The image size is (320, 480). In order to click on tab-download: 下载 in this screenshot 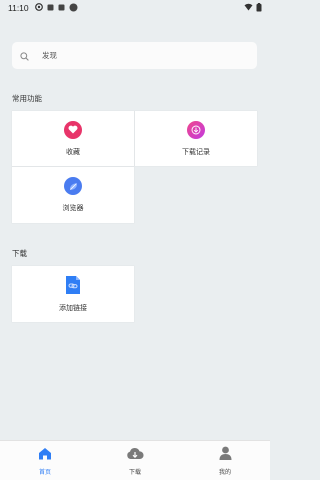, I will do `click(135, 460)`.